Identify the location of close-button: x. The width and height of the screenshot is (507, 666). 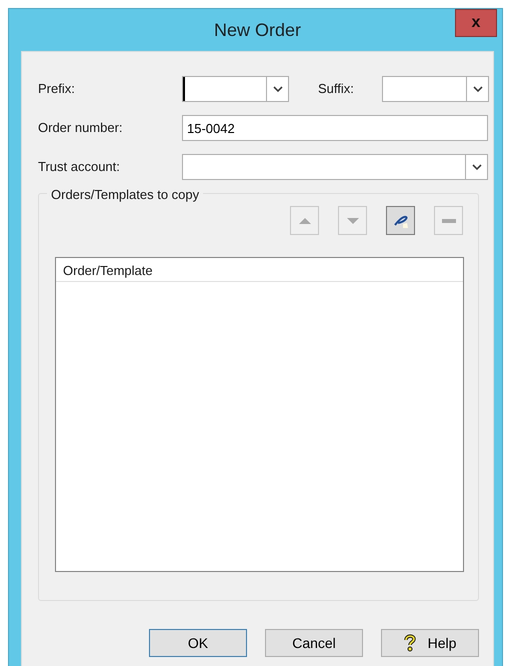
(476, 23).